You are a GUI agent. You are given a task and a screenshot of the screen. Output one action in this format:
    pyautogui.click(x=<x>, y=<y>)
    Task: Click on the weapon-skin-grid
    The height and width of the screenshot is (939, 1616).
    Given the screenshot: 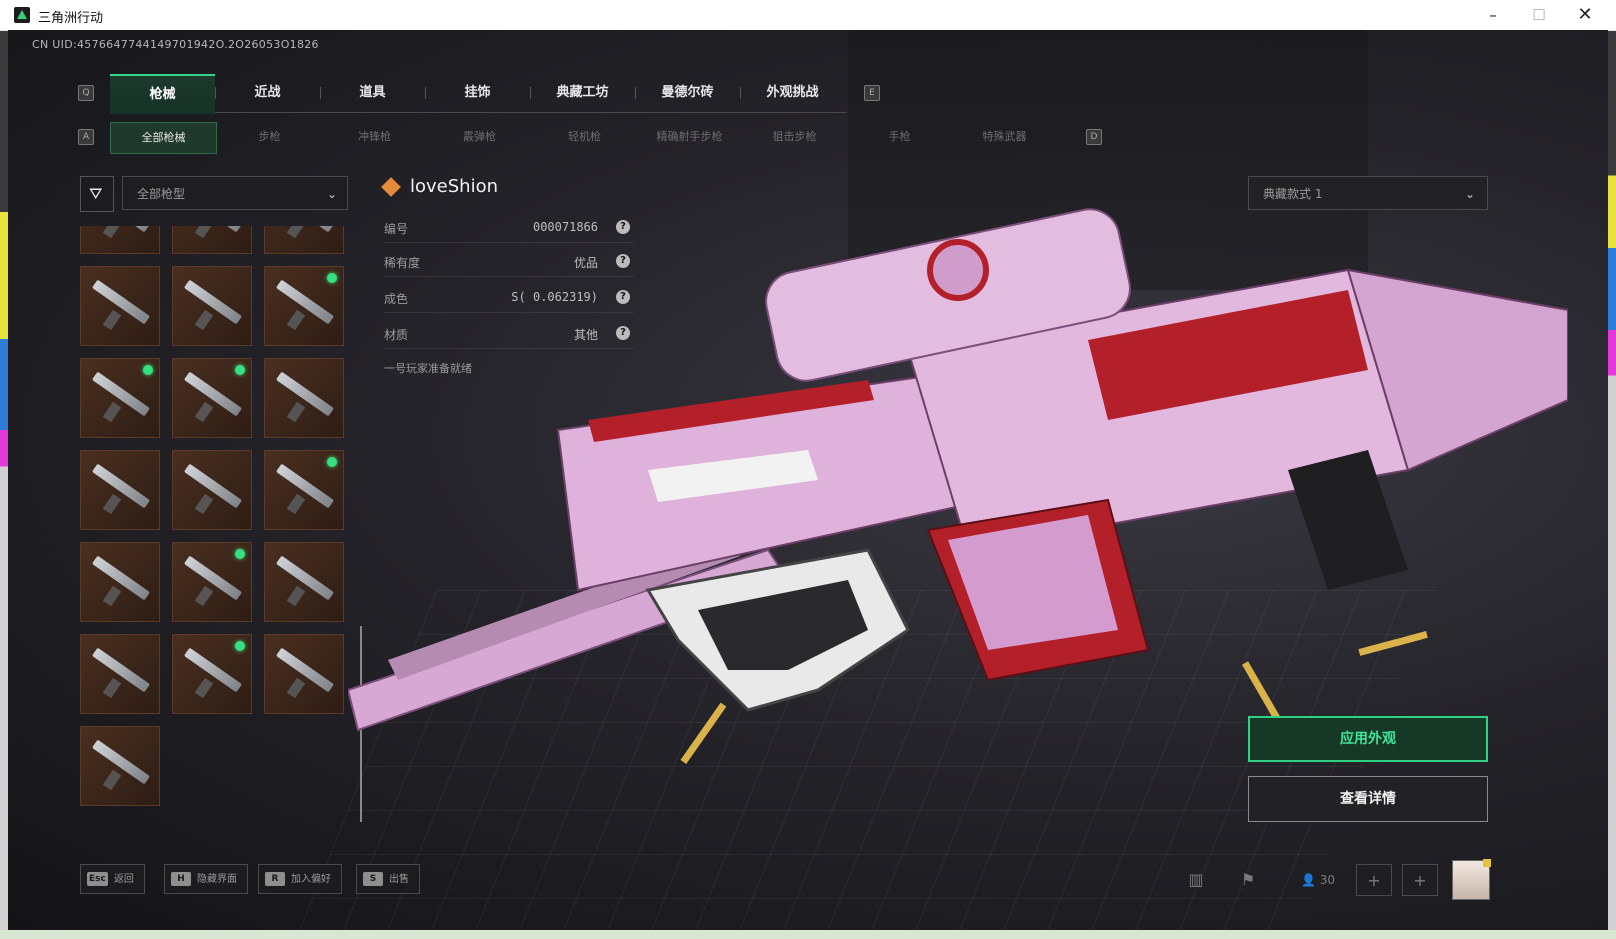 What is the action you would take?
    pyautogui.click(x=215, y=524)
    